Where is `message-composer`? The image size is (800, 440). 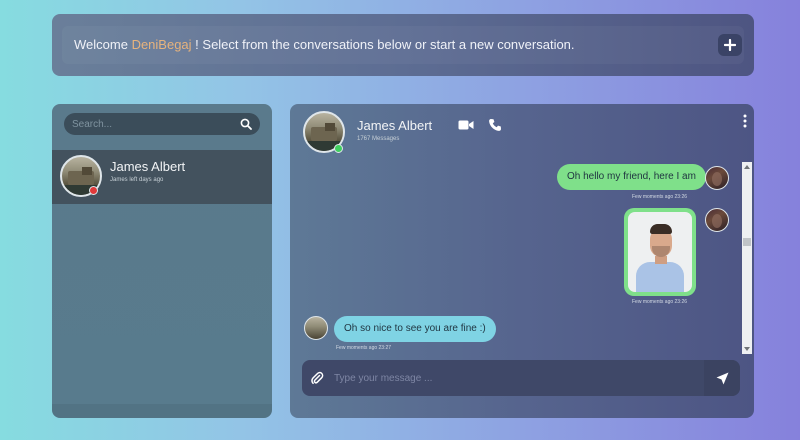 message-composer is located at coordinates (521, 378).